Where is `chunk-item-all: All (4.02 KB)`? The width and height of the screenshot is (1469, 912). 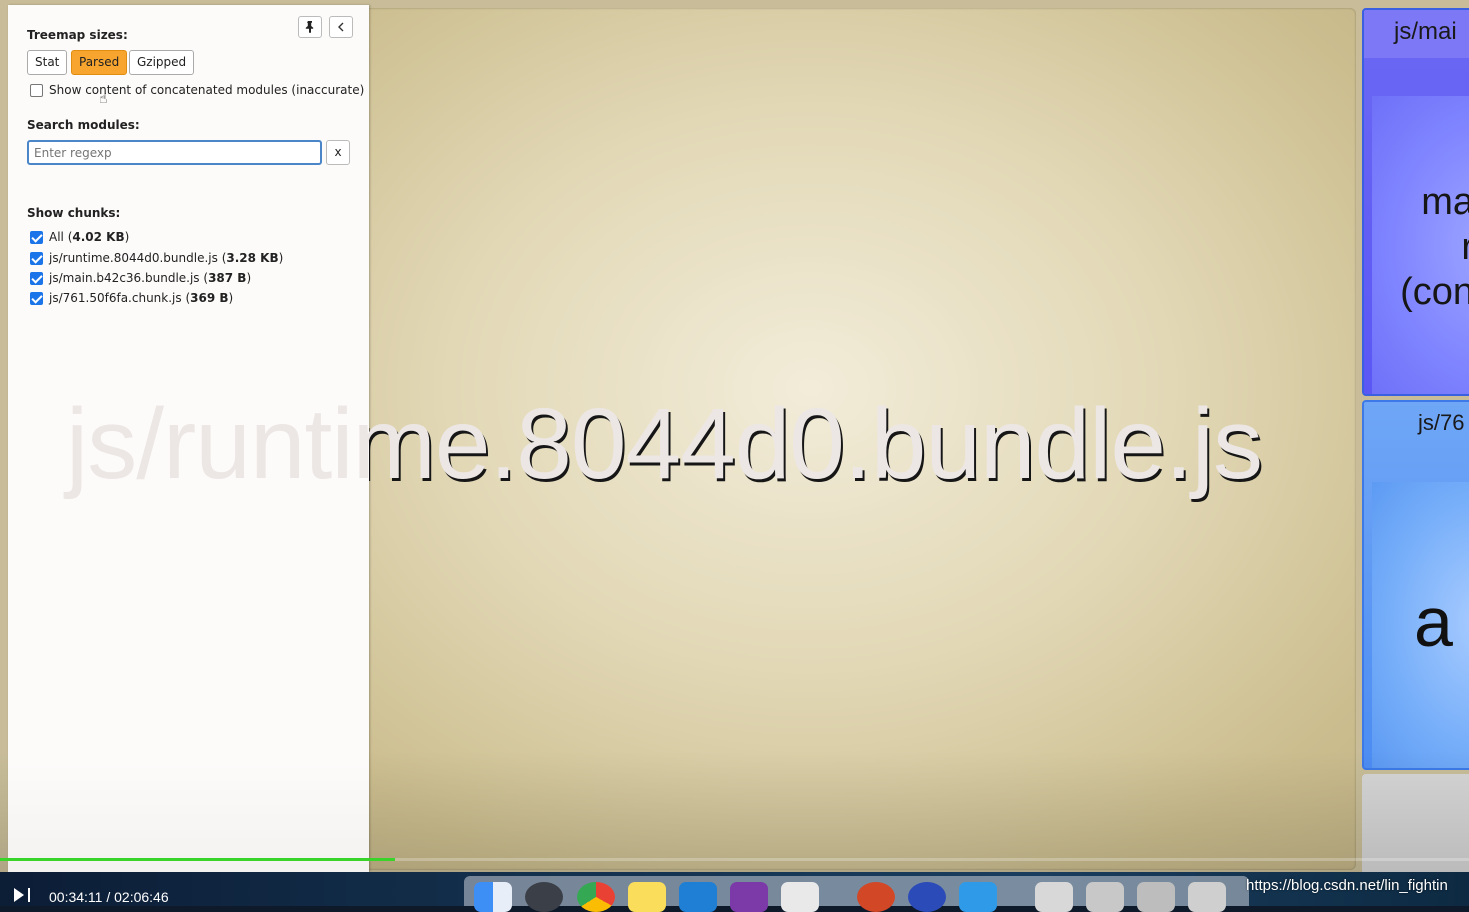 chunk-item-all: All (4.02 KB) is located at coordinates (79, 237).